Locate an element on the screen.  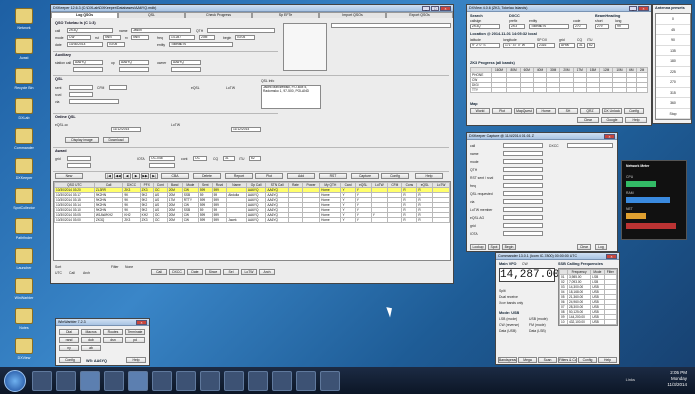
op-field: AA6YQ is located at coordinates (134, 62).